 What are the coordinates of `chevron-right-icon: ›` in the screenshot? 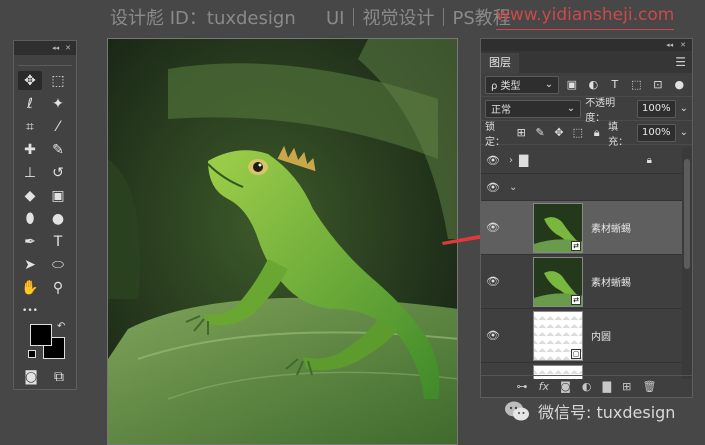 It's located at (511, 160).